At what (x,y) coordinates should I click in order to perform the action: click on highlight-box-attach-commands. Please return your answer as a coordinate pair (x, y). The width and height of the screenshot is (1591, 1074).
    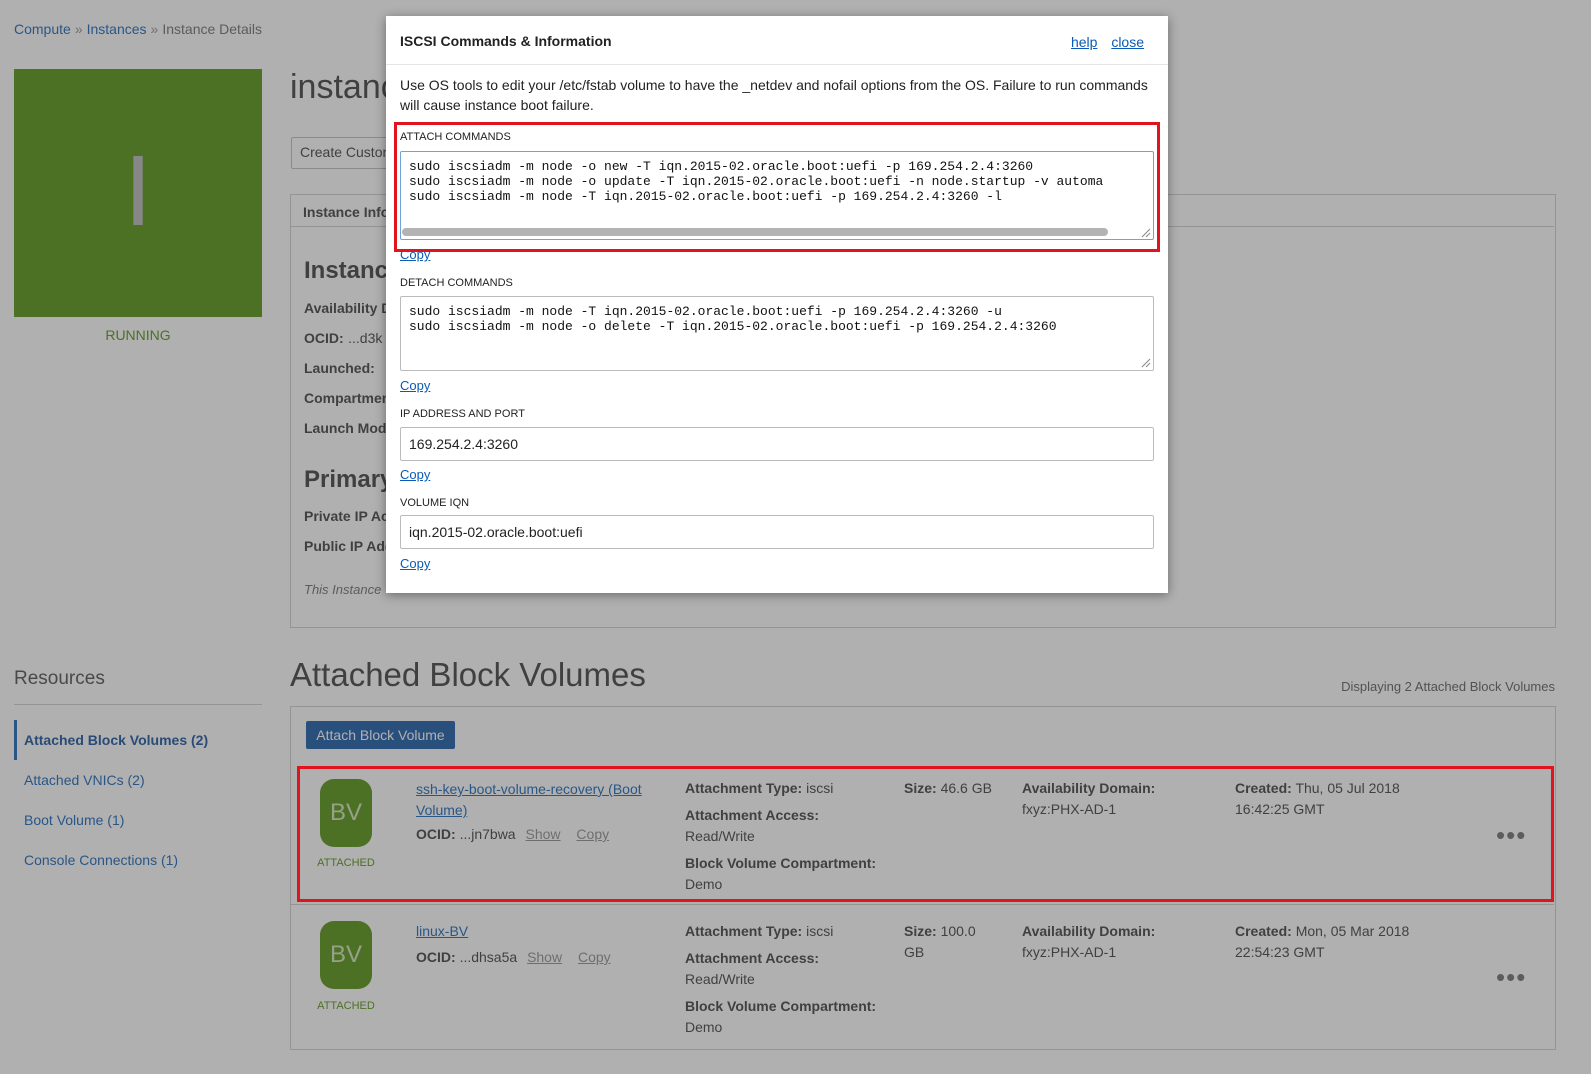
    Looking at the image, I should click on (777, 187).